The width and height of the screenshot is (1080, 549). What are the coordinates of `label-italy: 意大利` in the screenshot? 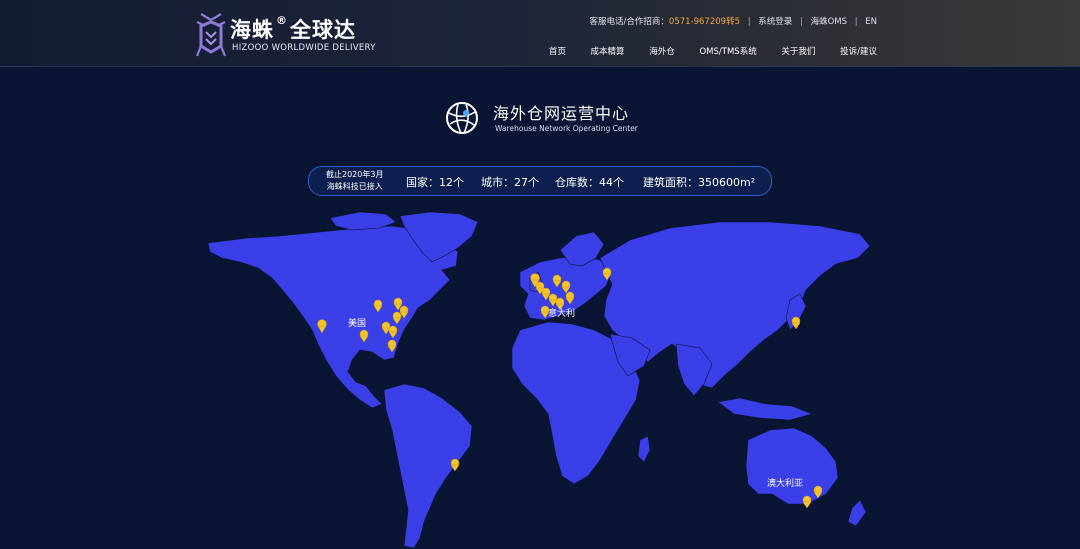 It's located at (562, 314).